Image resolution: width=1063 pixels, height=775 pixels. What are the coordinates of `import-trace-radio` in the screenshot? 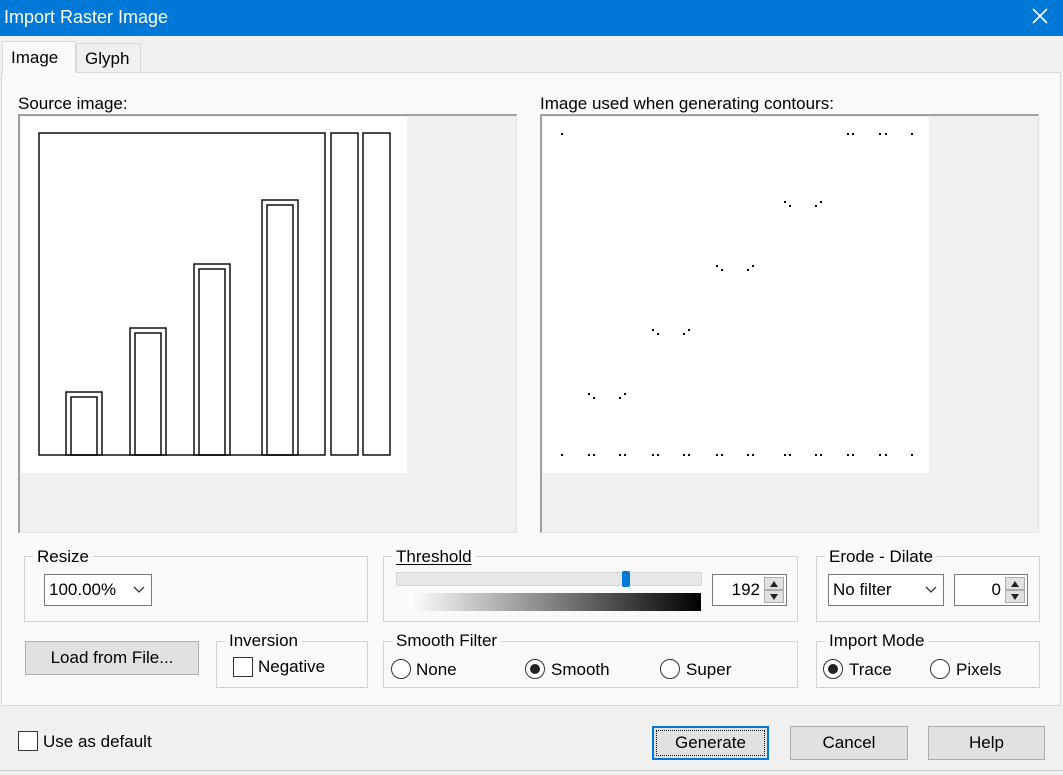 It's located at (833, 669).